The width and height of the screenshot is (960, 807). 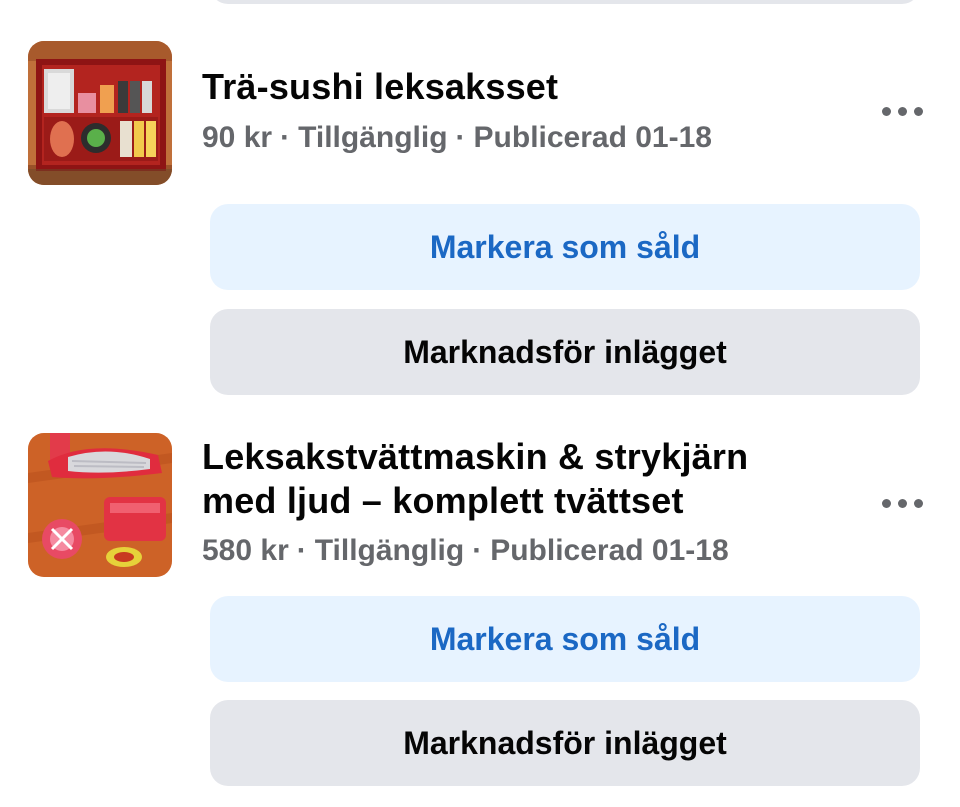 I want to click on listing-meta: 90 kr · Tillgänglig · Publicerad 01-18, so click(x=457, y=138).